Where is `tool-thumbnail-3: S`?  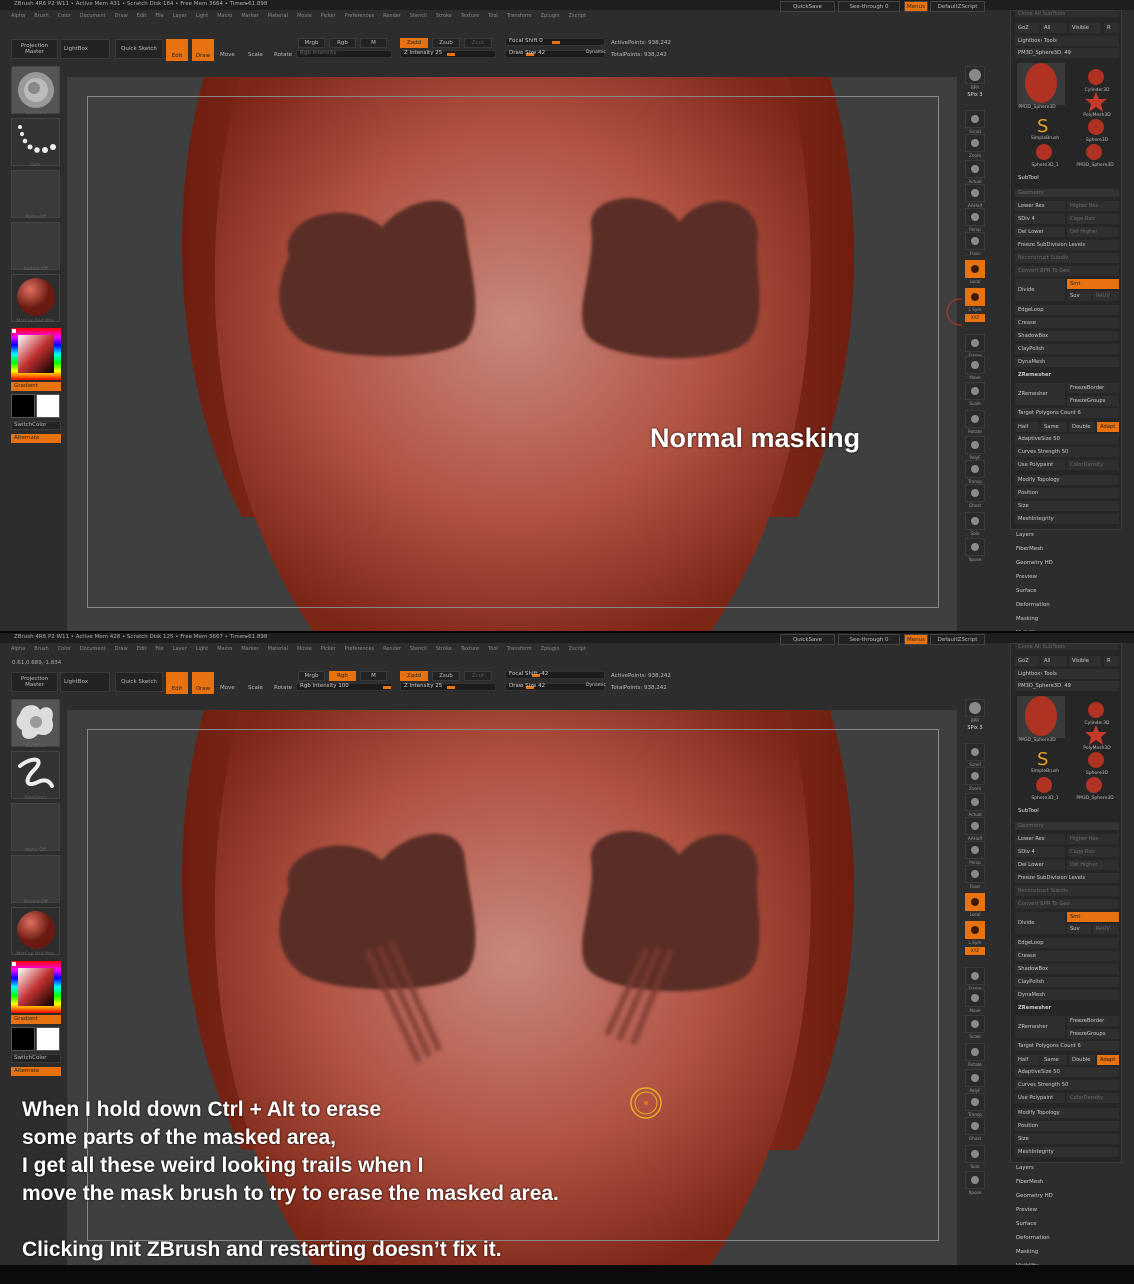 tool-thumbnail-3: S is located at coordinates (1044, 758).